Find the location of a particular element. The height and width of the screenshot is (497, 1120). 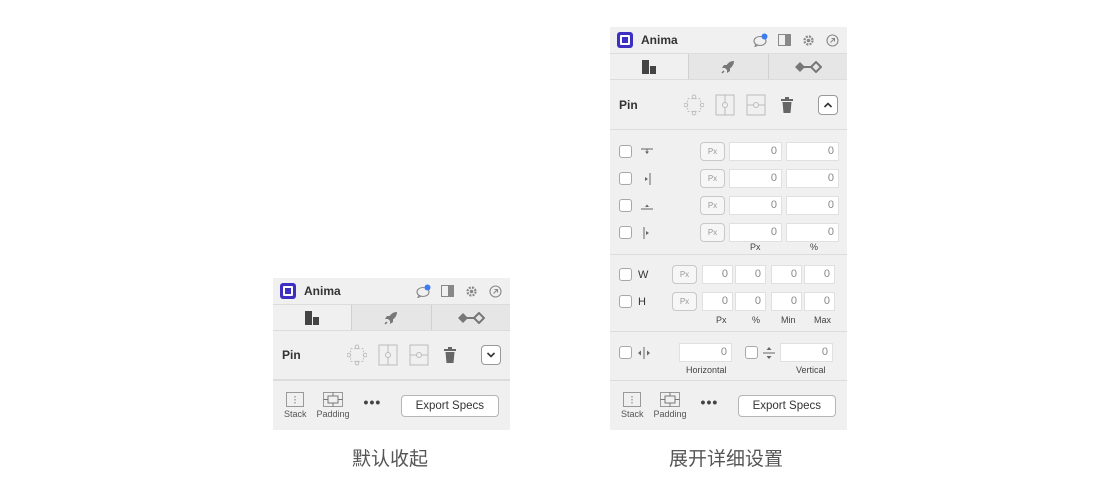

width-percent-input: 0 is located at coordinates (750, 274).